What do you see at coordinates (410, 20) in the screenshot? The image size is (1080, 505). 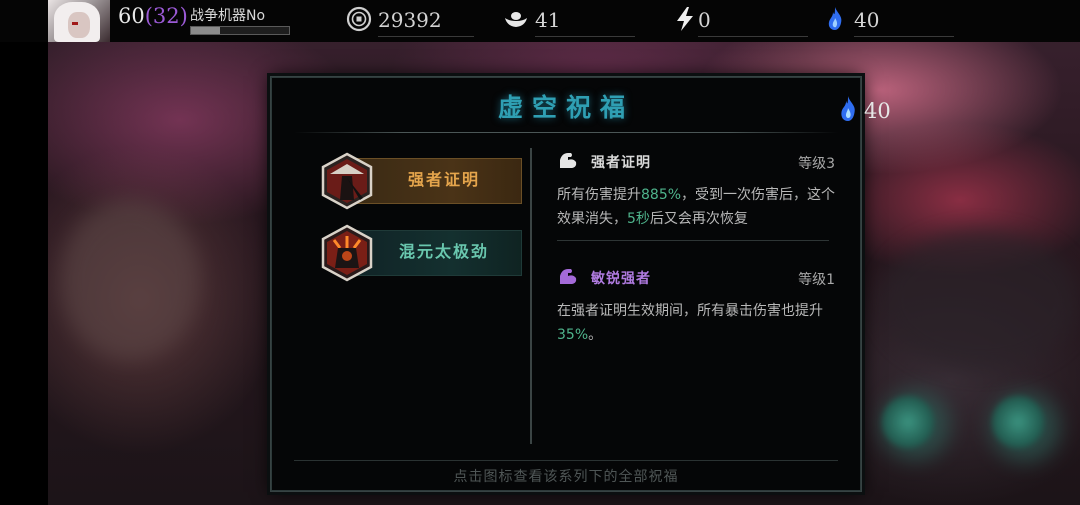 I see `coin-value: 29392` at bounding box center [410, 20].